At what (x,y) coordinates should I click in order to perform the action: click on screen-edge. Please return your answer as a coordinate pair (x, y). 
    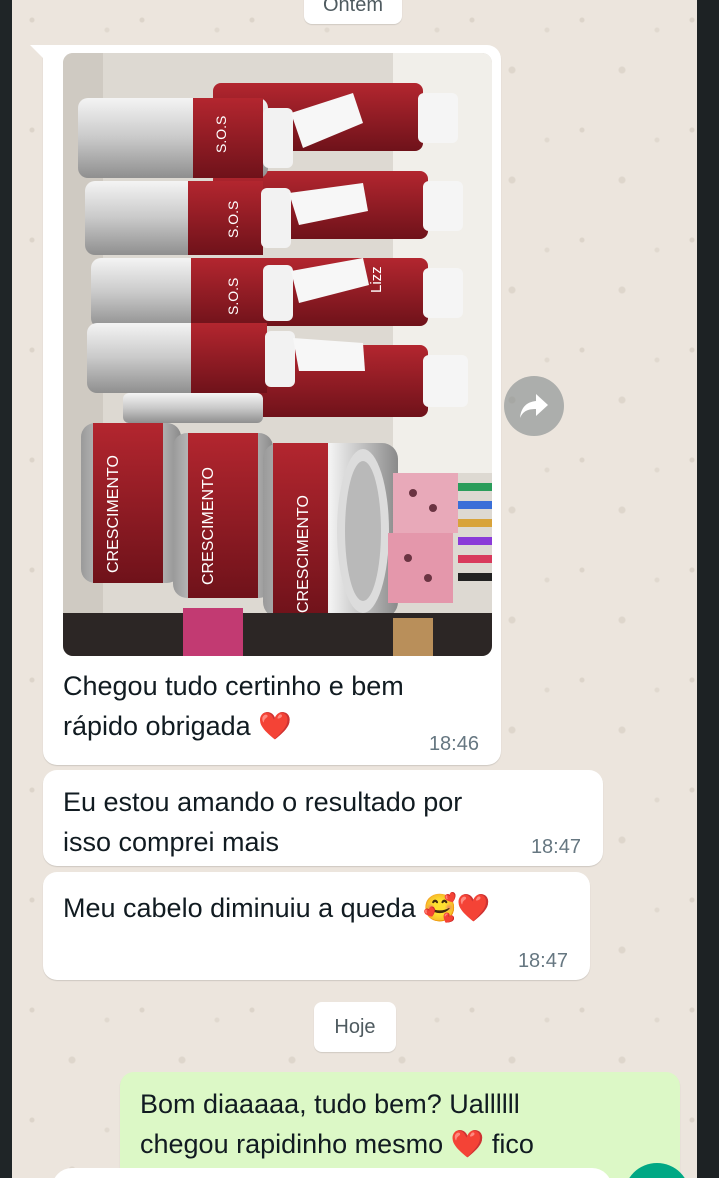
    Looking at the image, I should click on (708, 589).